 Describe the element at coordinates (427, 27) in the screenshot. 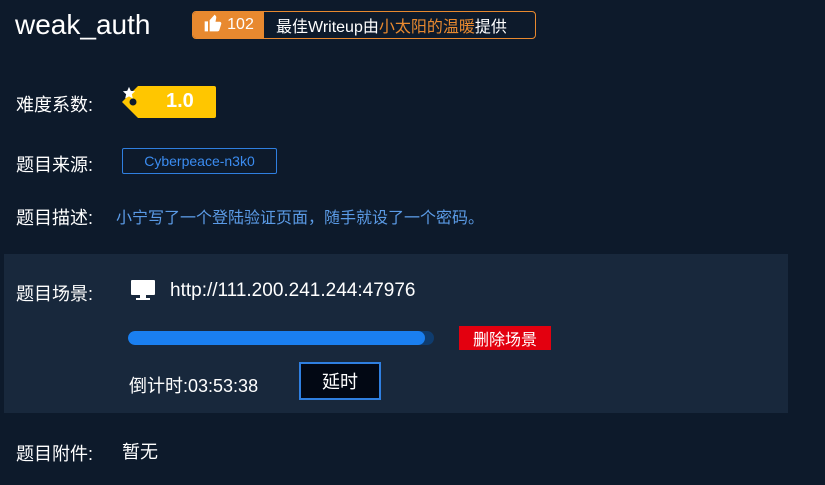

I see `writeup-author: 小太阳的温暖` at that location.